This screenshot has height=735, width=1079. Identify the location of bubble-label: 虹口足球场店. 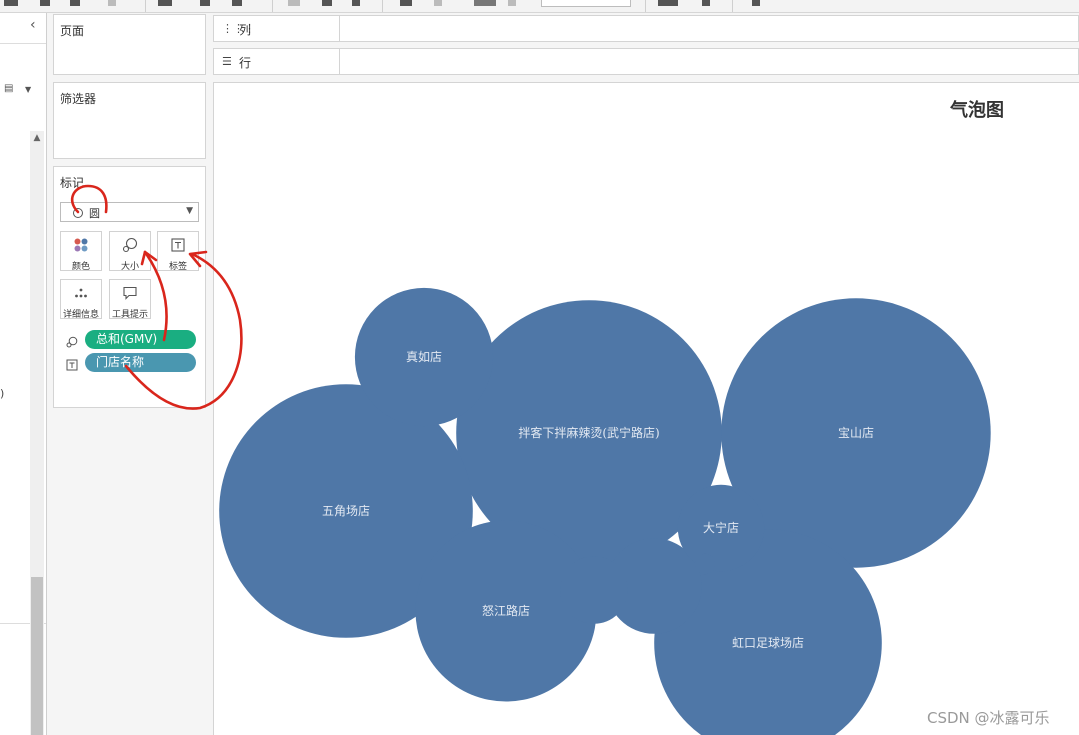
(768, 643).